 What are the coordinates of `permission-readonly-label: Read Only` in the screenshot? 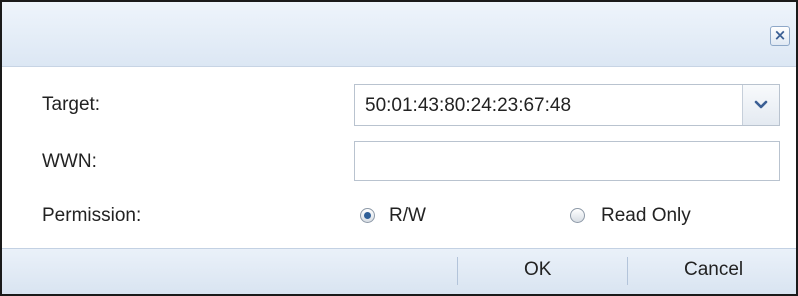 It's located at (646, 216).